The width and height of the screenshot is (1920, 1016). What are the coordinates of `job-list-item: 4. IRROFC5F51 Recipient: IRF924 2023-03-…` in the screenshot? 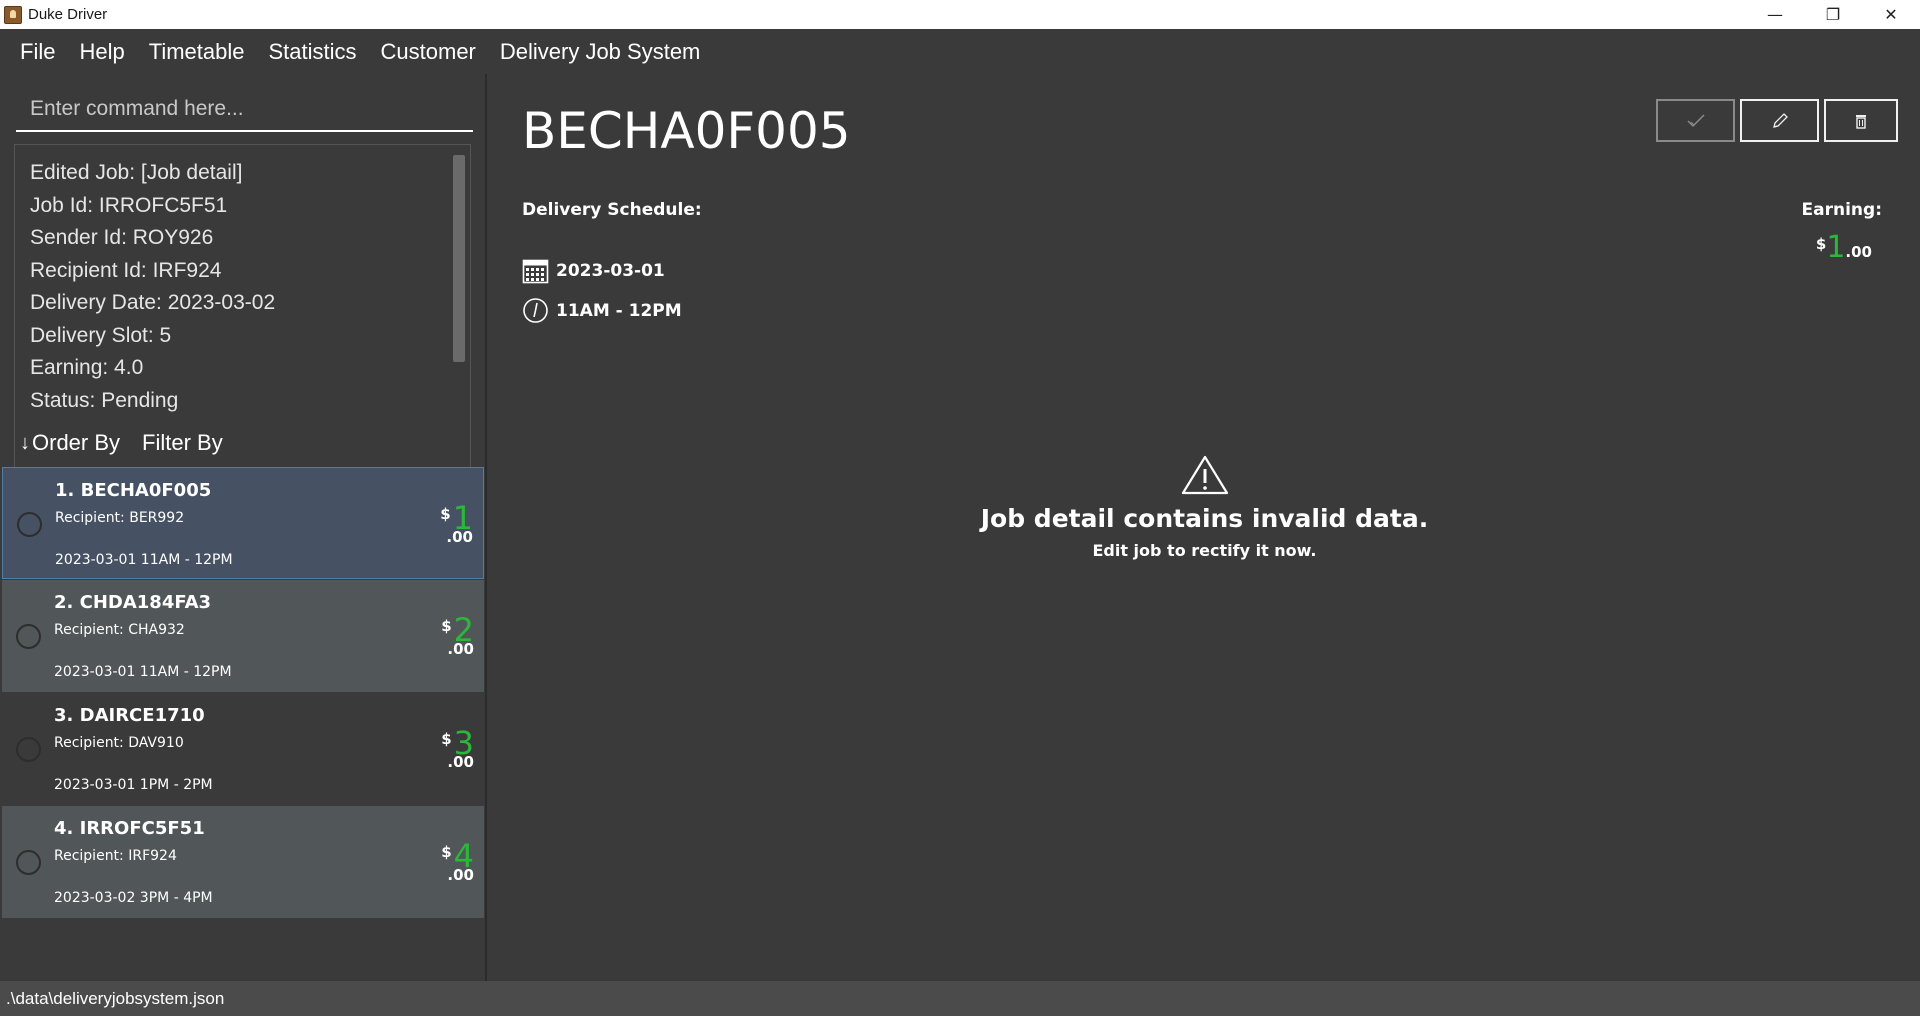 It's located at (243, 862).